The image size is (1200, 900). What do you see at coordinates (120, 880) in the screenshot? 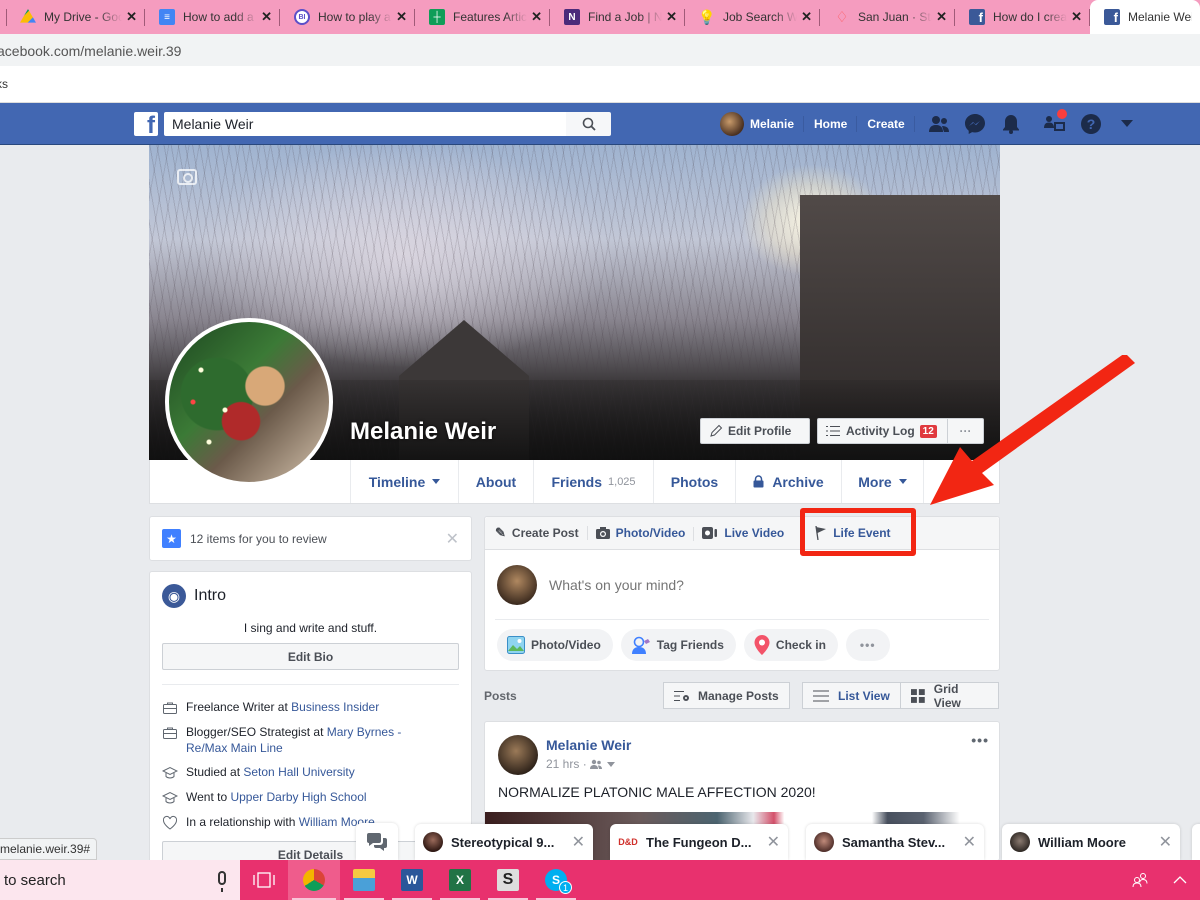
I see `taskbar-search: to search` at bounding box center [120, 880].